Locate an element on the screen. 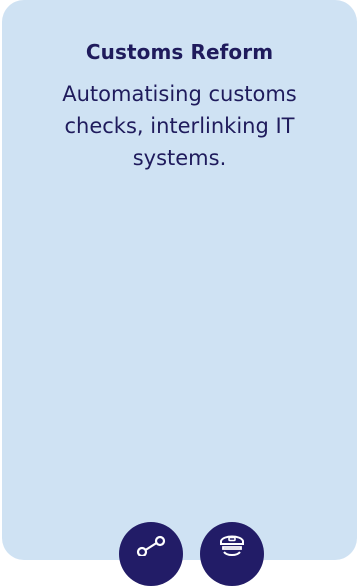  customs-officer-icon is located at coordinates (232, 545).